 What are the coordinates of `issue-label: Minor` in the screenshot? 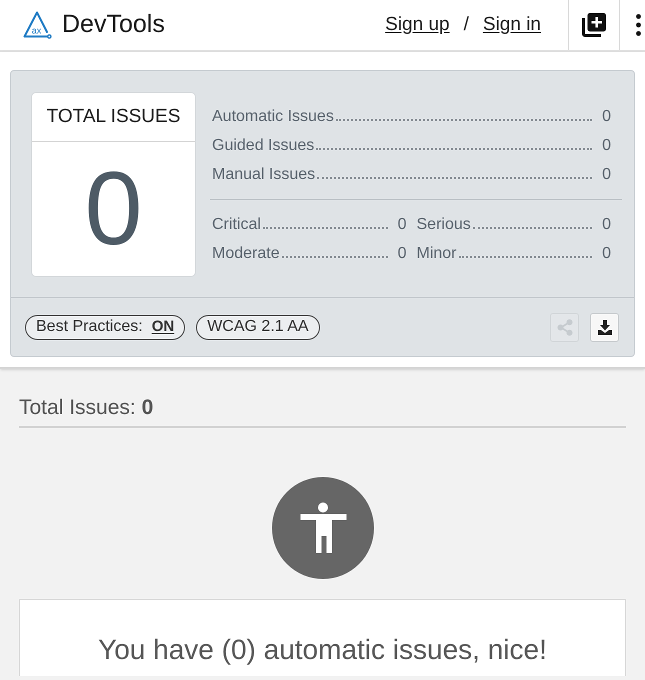 It's located at (436, 254).